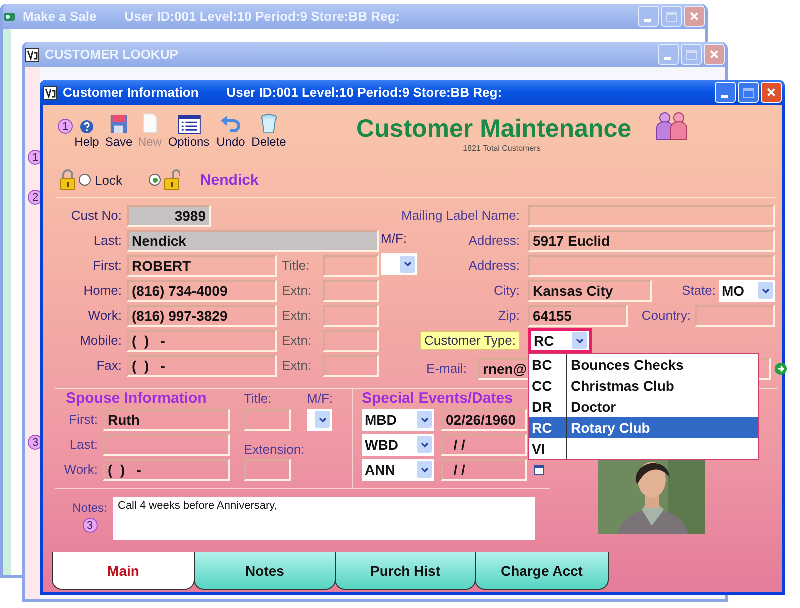 The image size is (800, 608). What do you see at coordinates (460, 215) in the screenshot?
I see `field-label: Mailing Label Name:` at bounding box center [460, 215].